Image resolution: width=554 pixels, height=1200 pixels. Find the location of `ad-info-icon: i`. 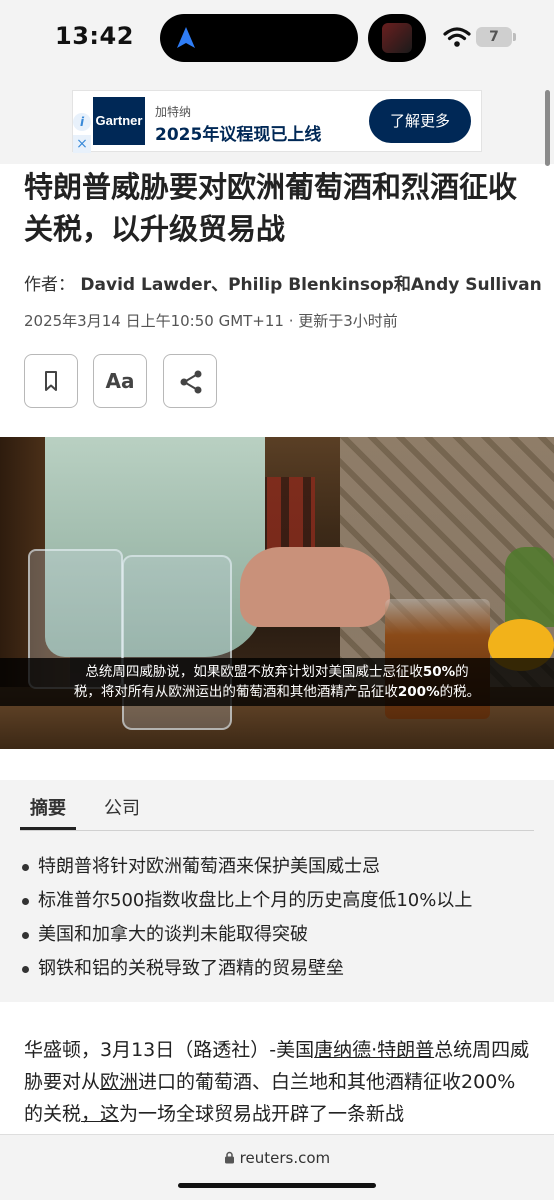

ad-info-icon: i is located at coordinates (82, 122).